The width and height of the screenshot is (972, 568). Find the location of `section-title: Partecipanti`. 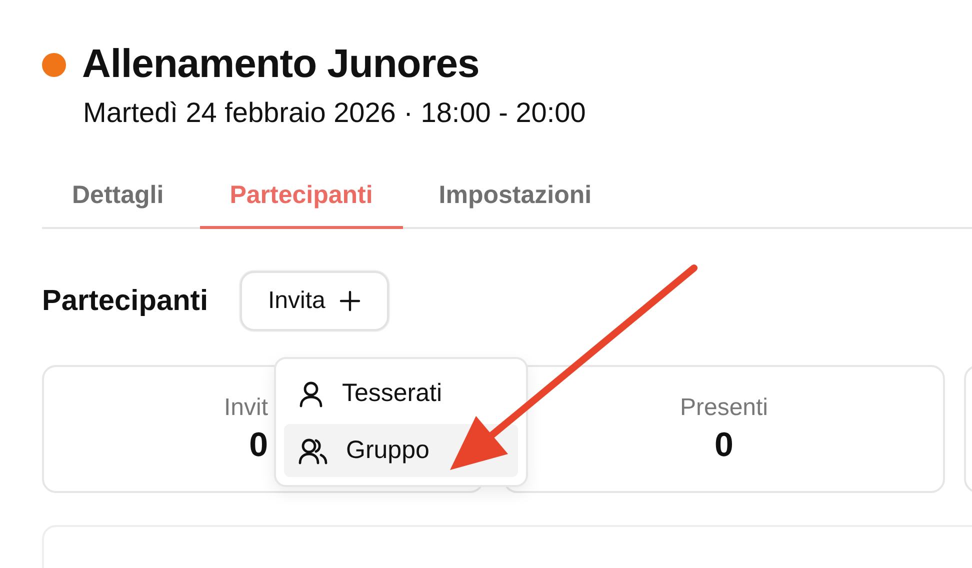

section-title: Partecipanti is located at coordinates (125, 301).